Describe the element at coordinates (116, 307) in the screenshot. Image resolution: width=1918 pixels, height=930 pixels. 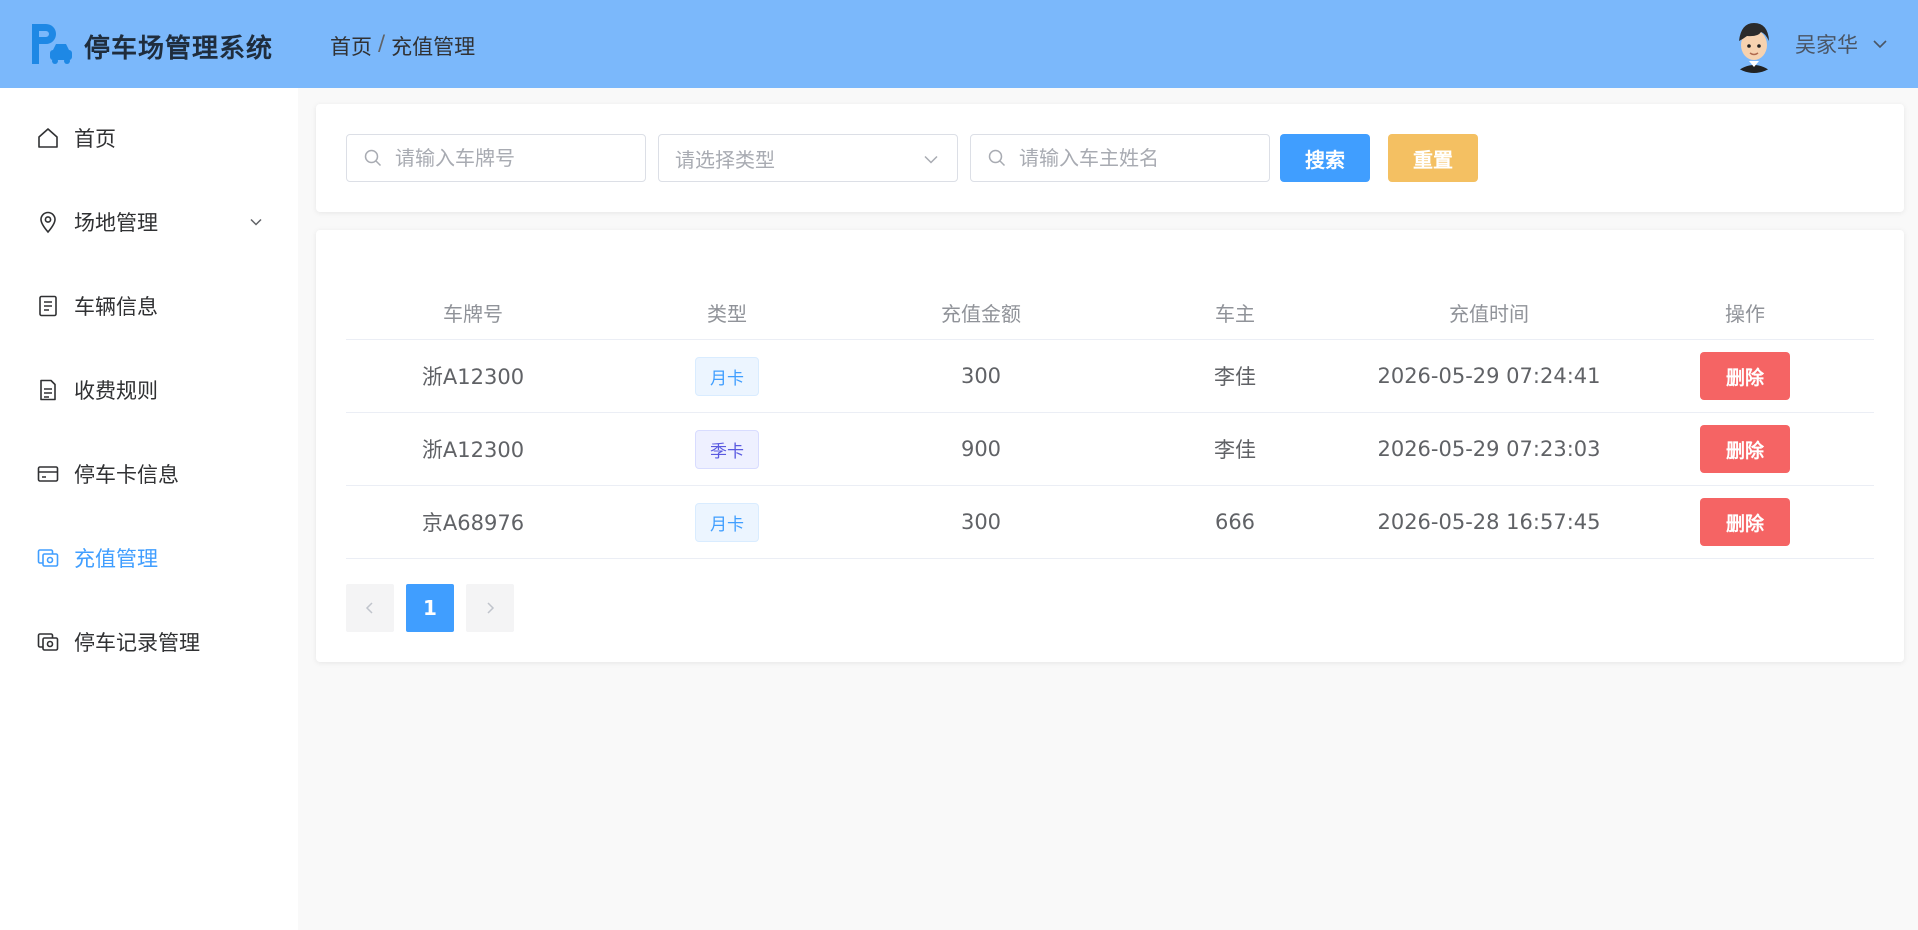
I see `sidebar-item-label: 车辆信息` at that location.